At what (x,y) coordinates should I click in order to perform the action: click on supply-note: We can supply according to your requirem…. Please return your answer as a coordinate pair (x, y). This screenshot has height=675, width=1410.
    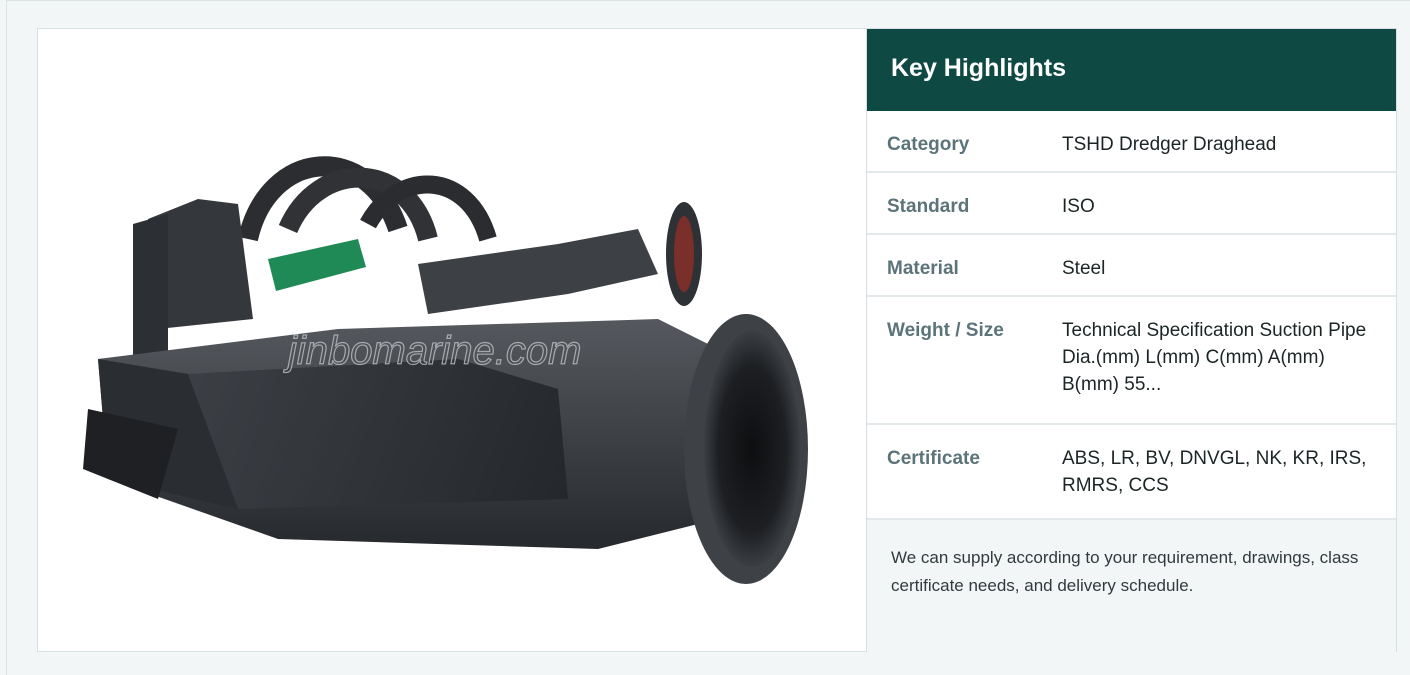
    Looking at the image, I should click on (1131, 586).